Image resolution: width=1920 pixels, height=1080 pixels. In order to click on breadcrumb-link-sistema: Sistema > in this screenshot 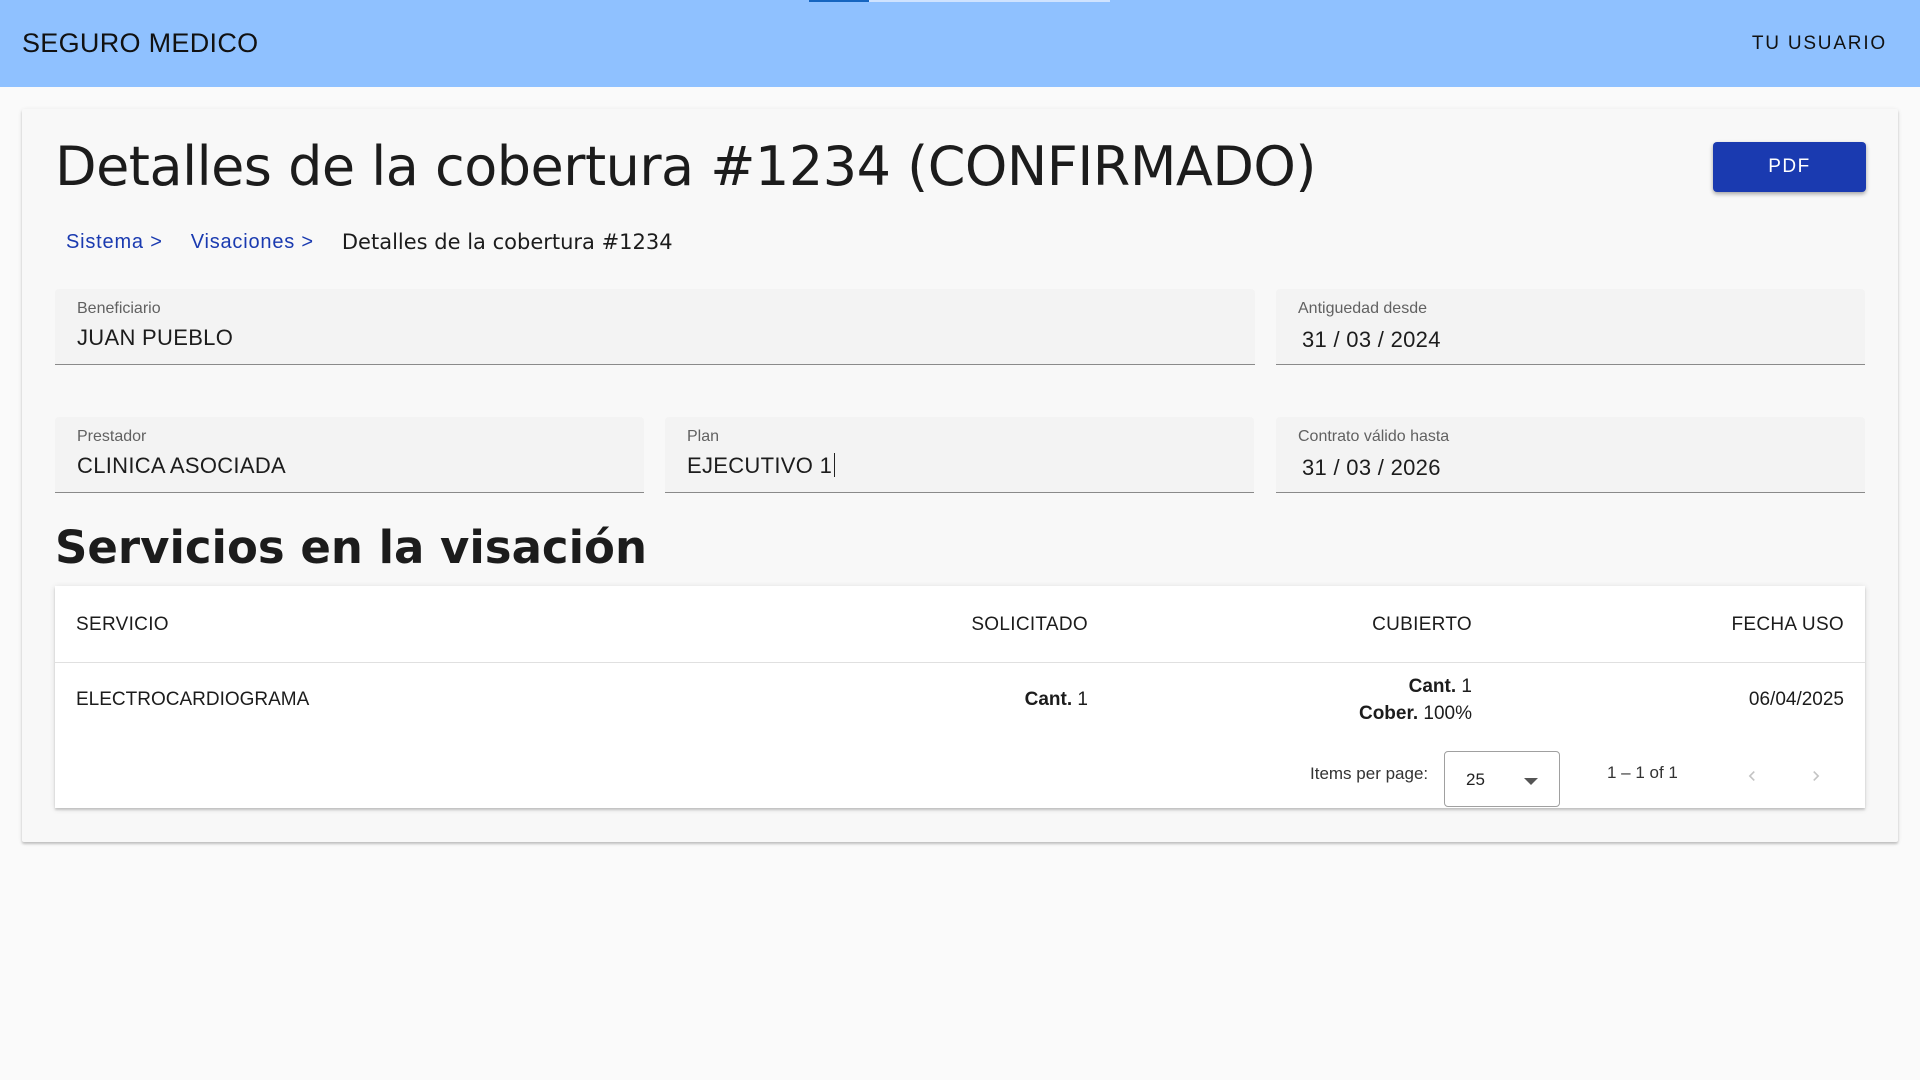, I will do `click(114, 242)`.